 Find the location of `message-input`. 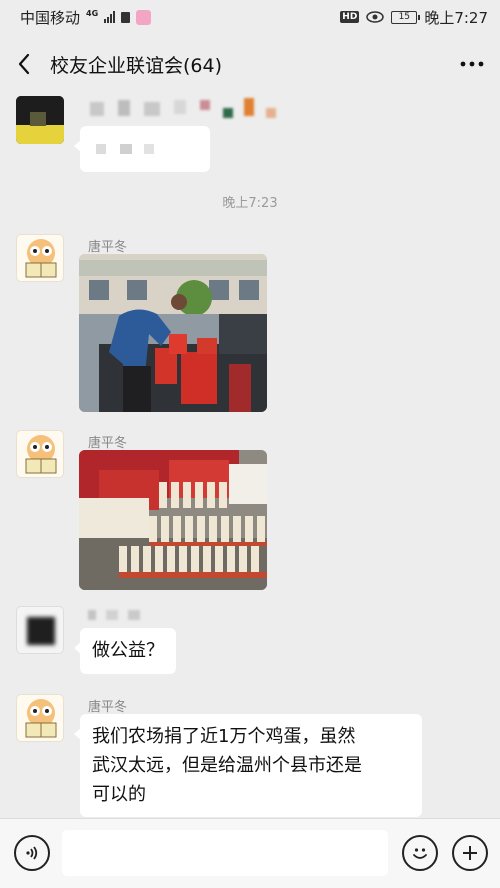

message-input is located at coordinates (225, 853).